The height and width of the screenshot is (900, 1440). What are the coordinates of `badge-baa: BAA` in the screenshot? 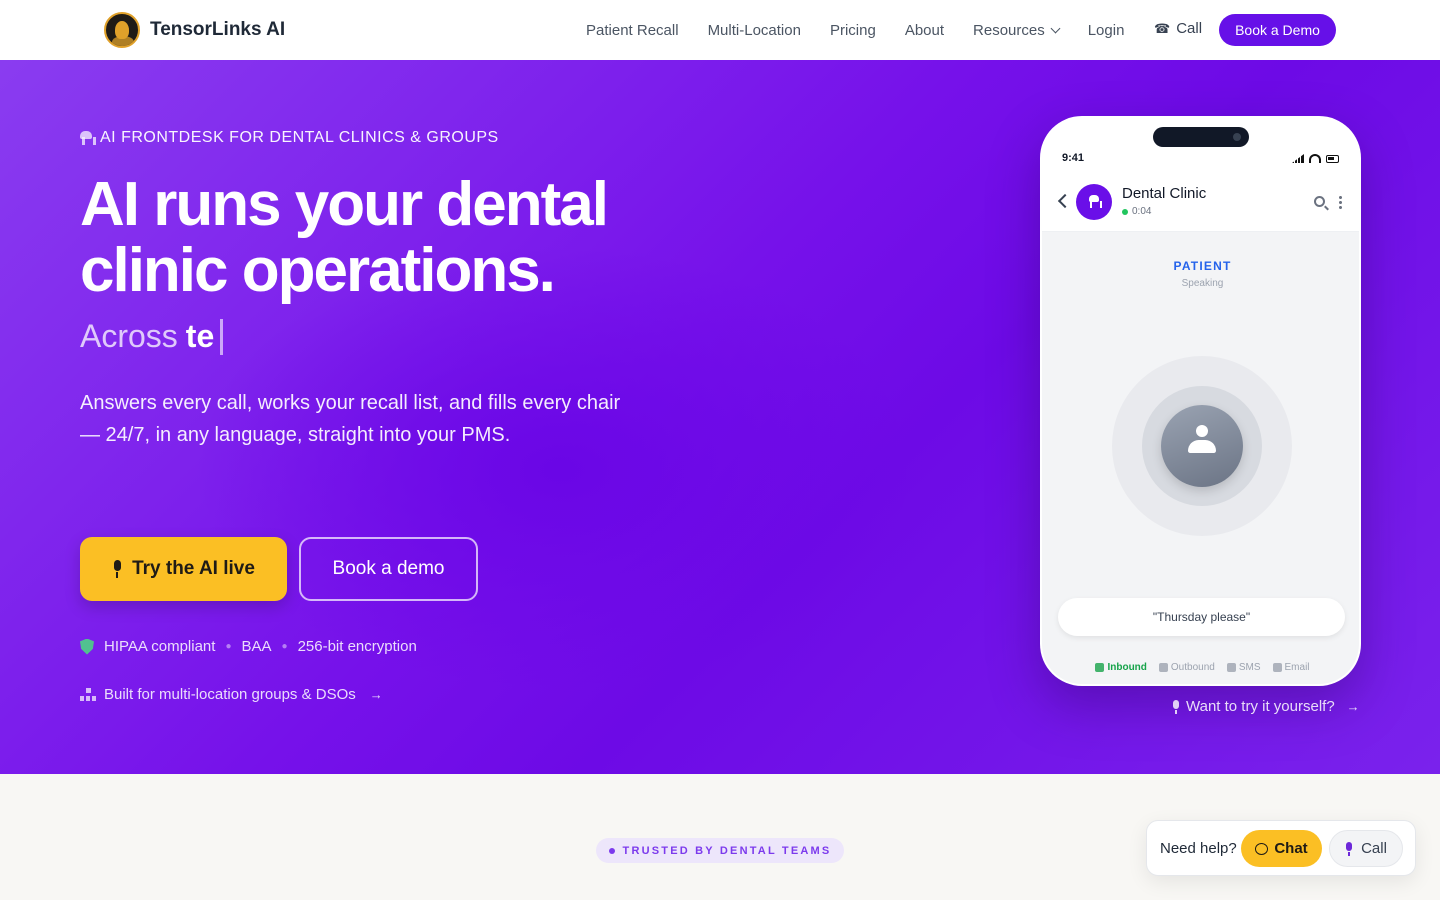 It's located at (256, 646).